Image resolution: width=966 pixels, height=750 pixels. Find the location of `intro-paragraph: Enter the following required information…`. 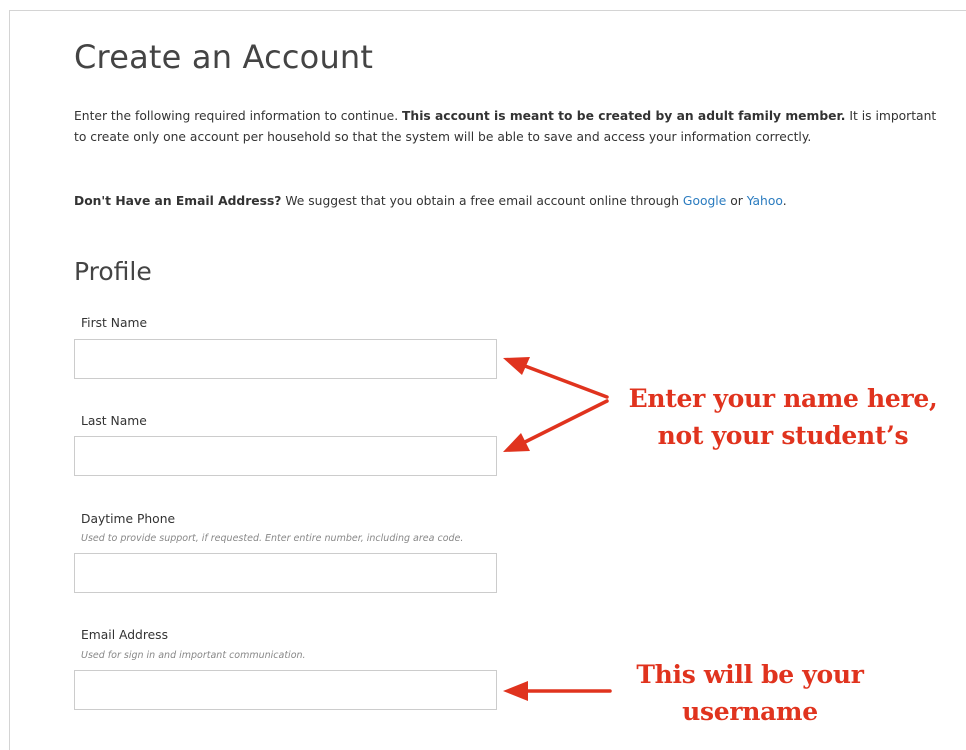

intro-paragraph: Enter the following required information… is located at coordinates (509, 127).